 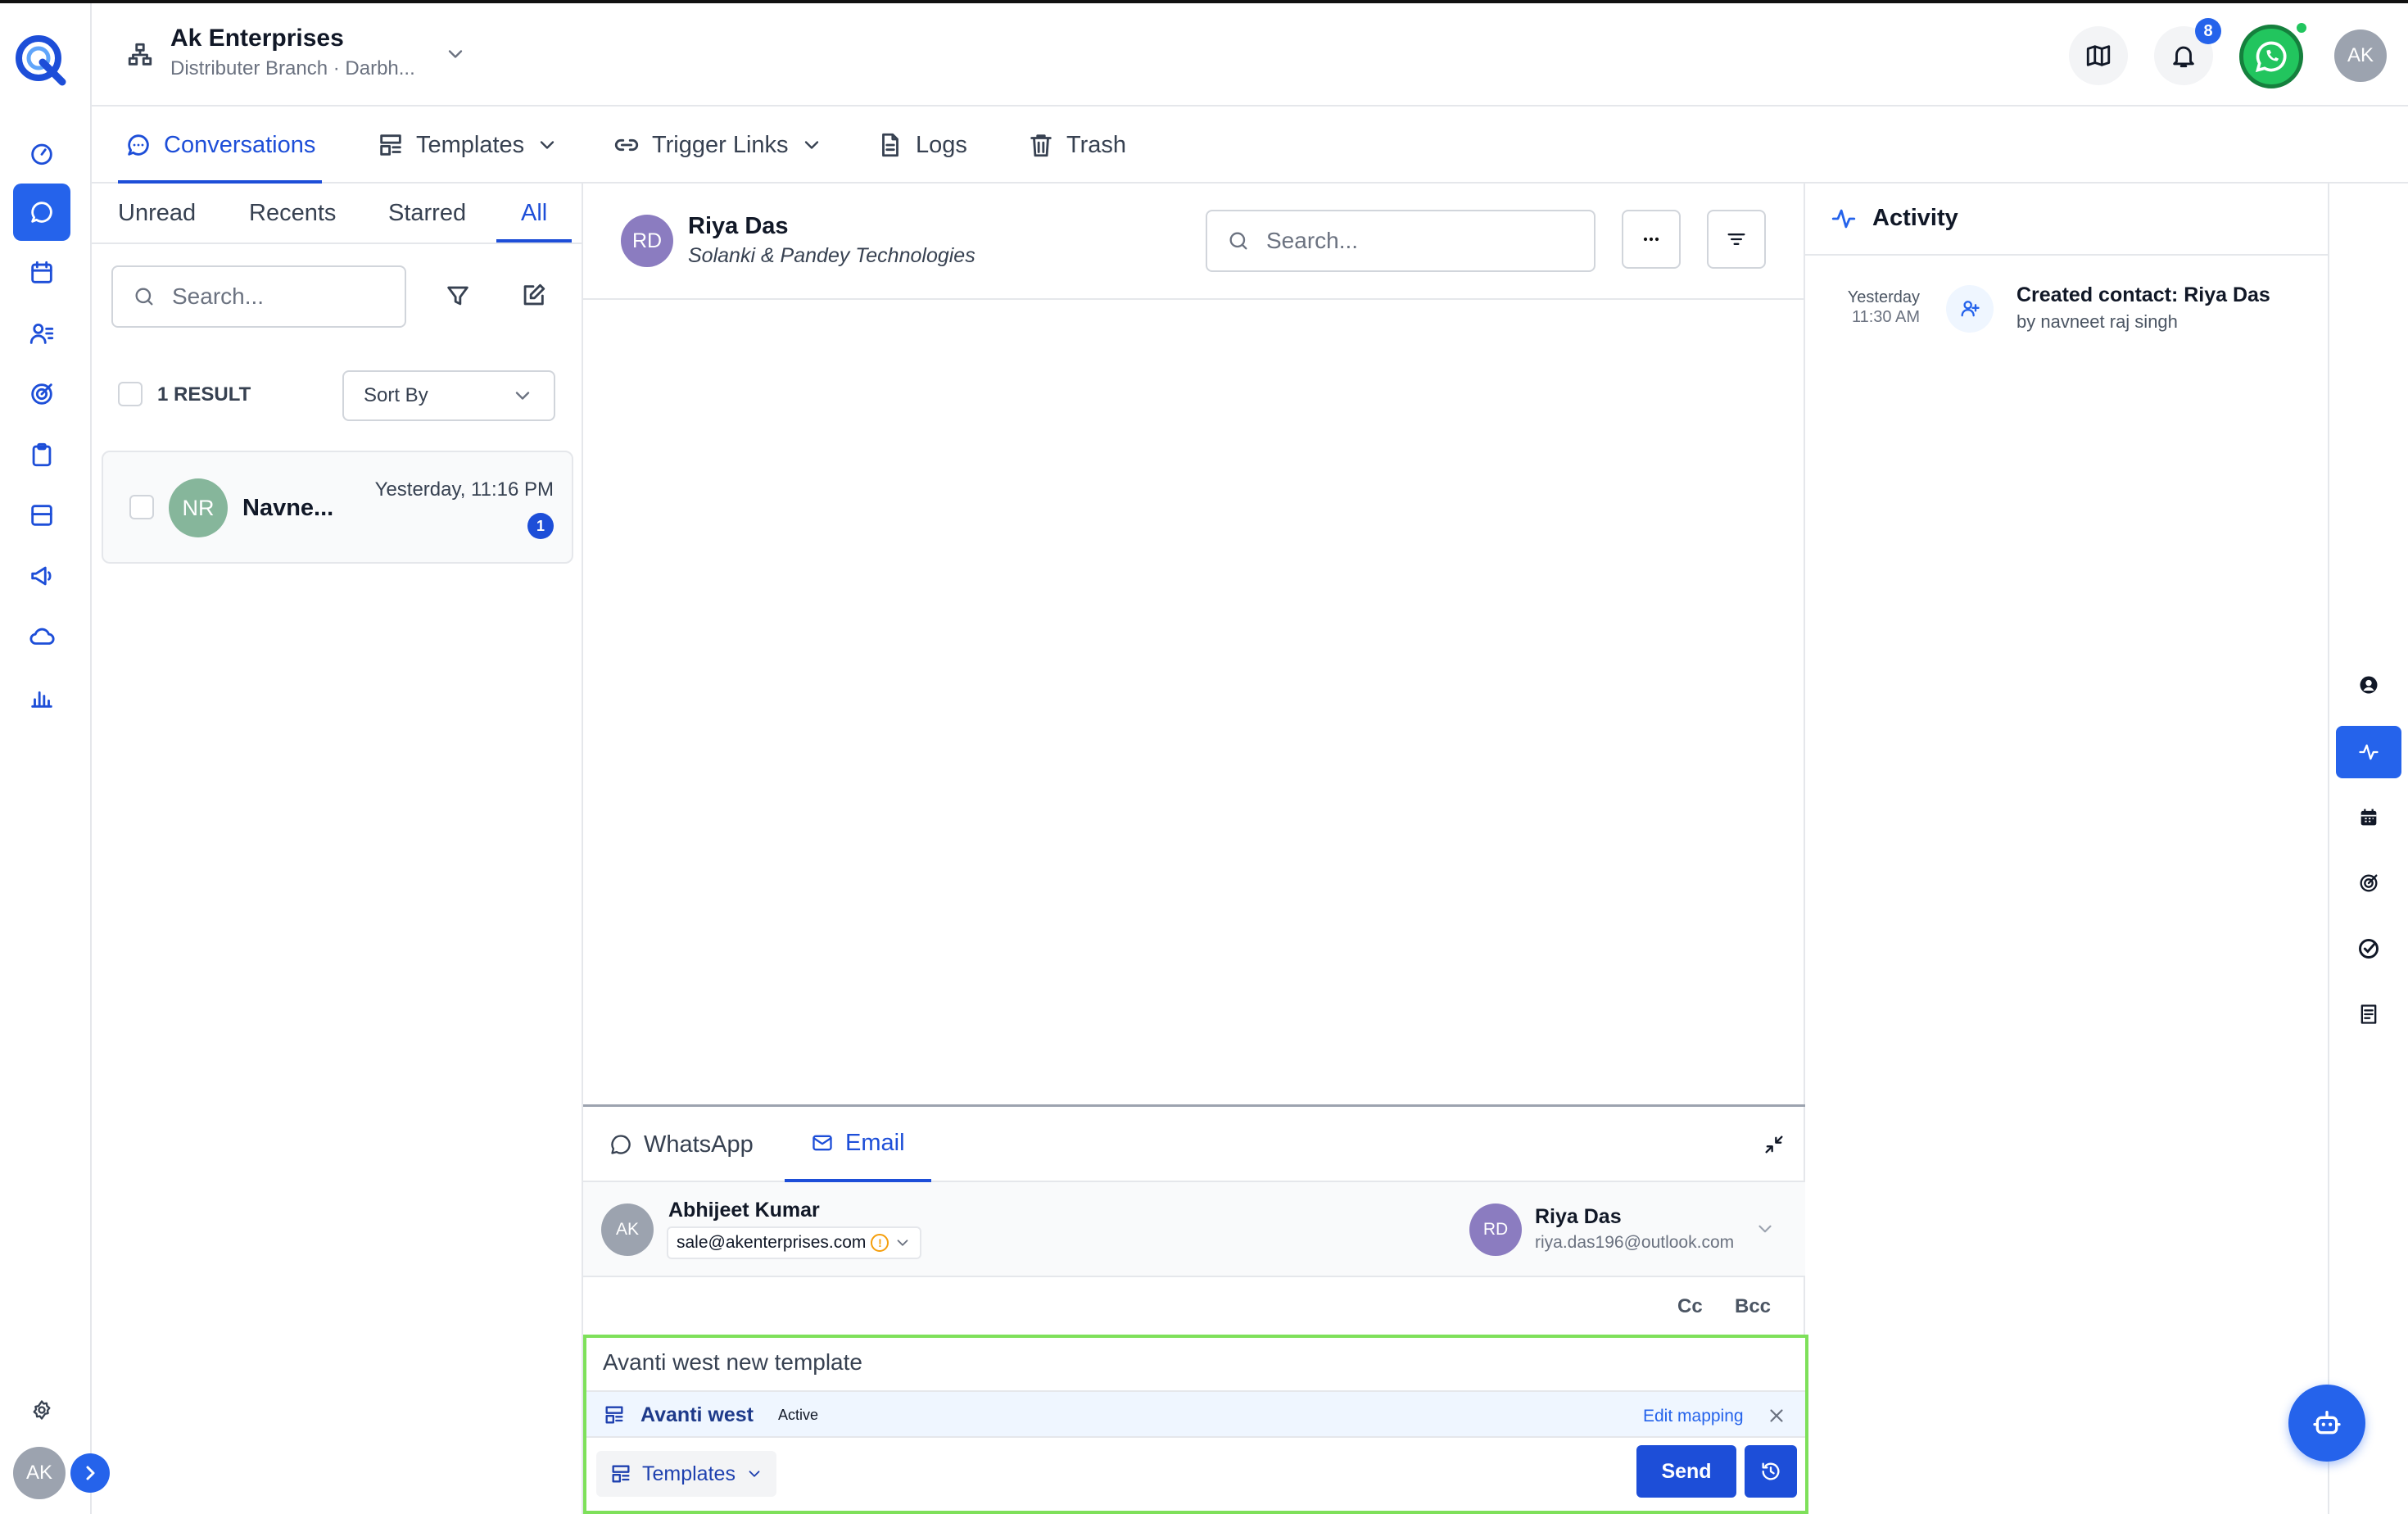 I want to click on chat-contact-avatar: RD, so click(x=647, y=241).